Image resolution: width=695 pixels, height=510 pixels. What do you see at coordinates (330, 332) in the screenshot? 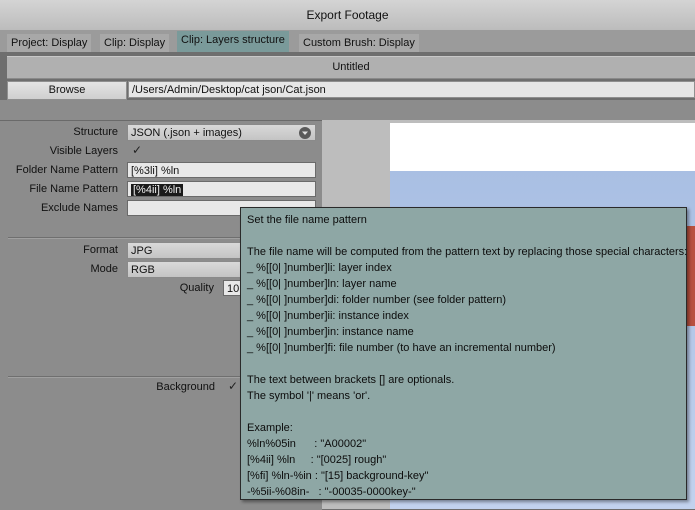
I see `tooltip-line: _ %[[0| ]number]in: instance name` at bounding box center [330, 332].